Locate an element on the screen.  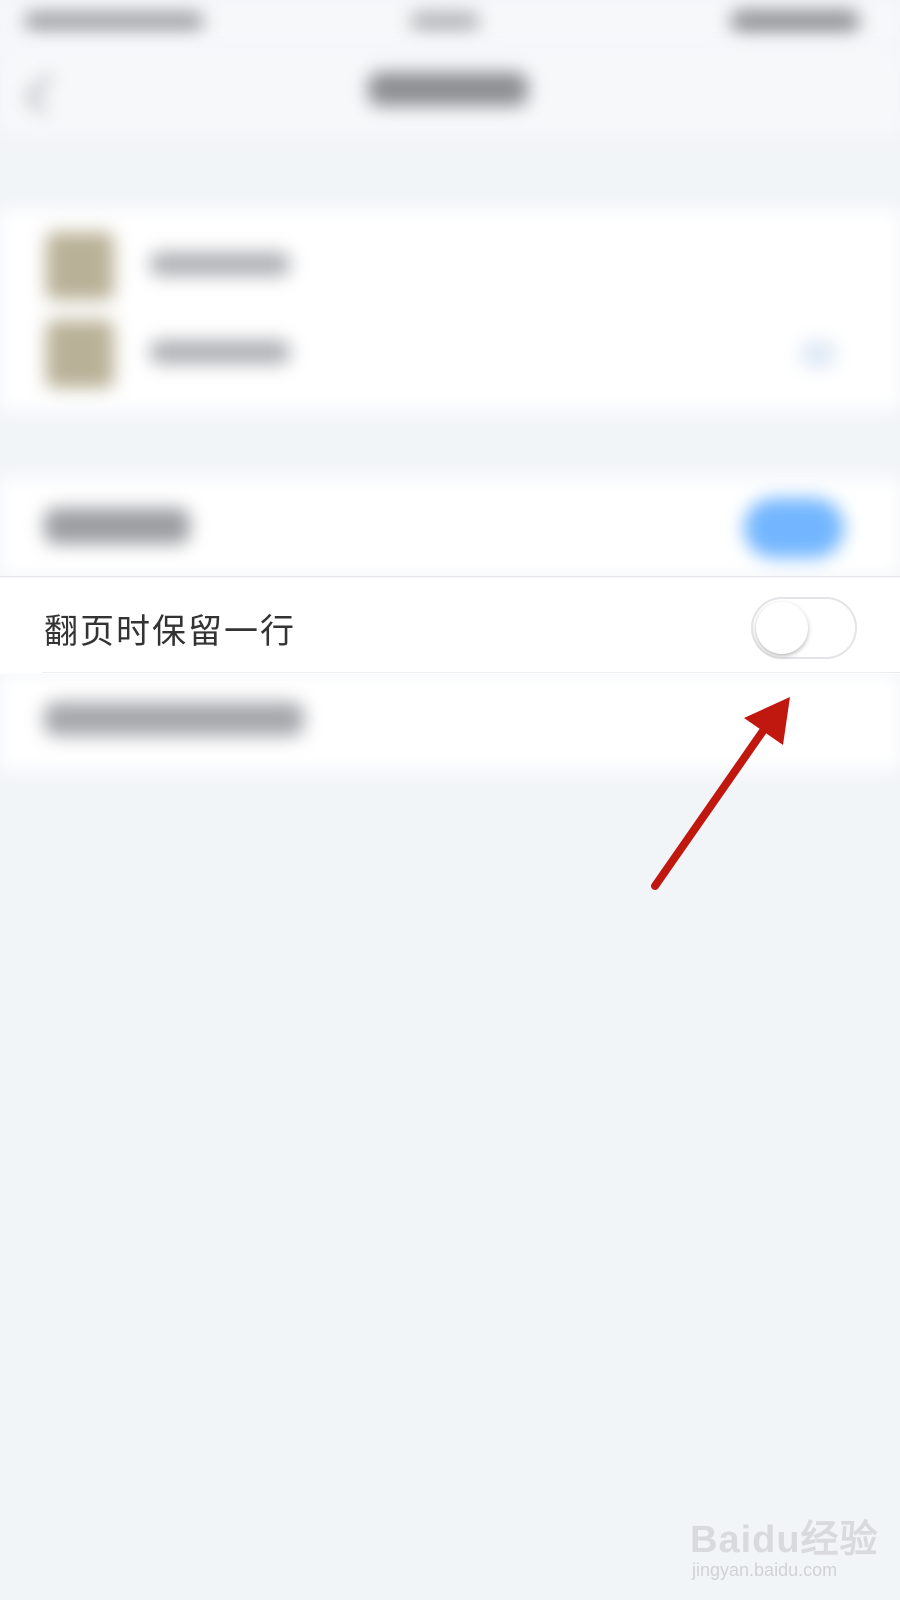
keep-one-line-toggle is located at coordinates (804, 628).